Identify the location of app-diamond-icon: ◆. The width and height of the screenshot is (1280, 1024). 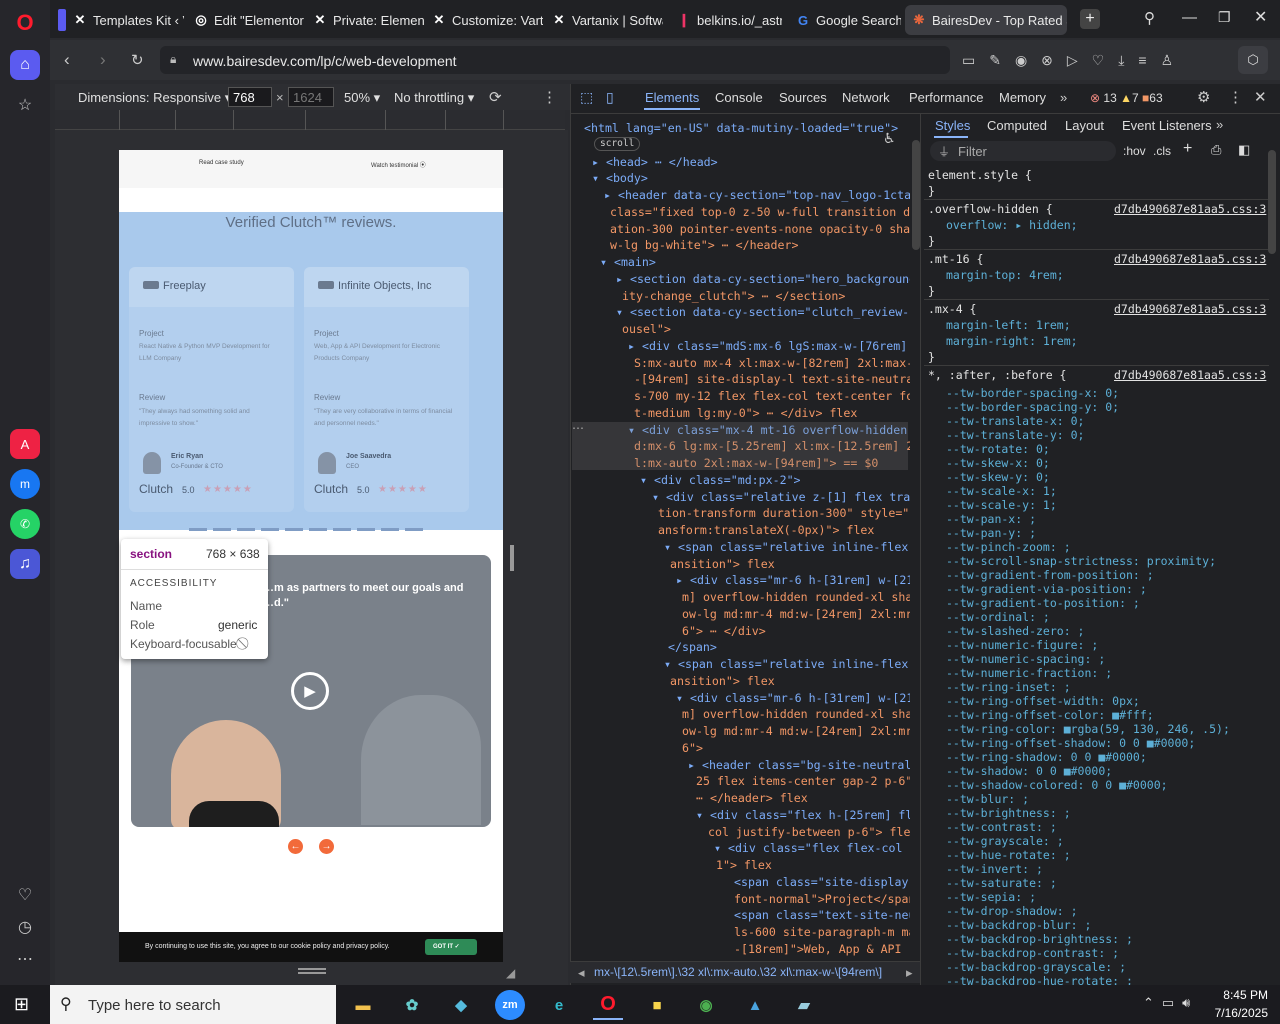
(461, 1005).